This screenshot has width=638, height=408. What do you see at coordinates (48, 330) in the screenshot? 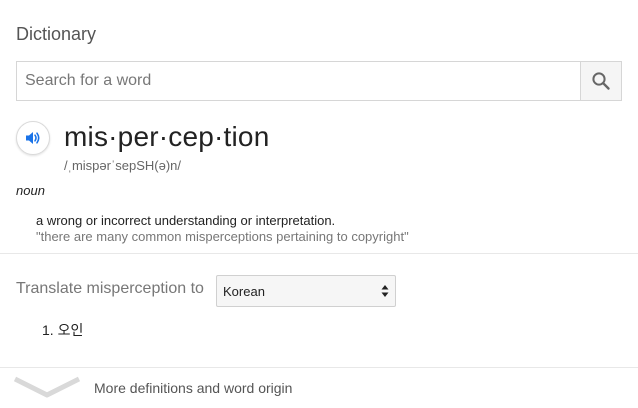
I see `translation-number: 1.` at bounding box center [48, 330].